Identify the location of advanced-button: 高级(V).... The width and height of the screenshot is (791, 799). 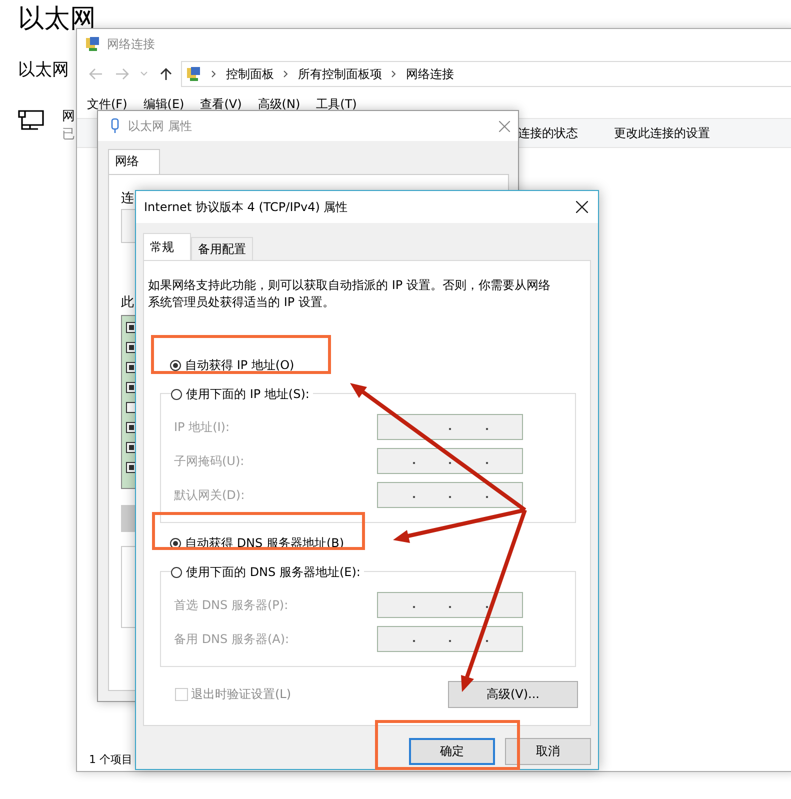
(513, 694).